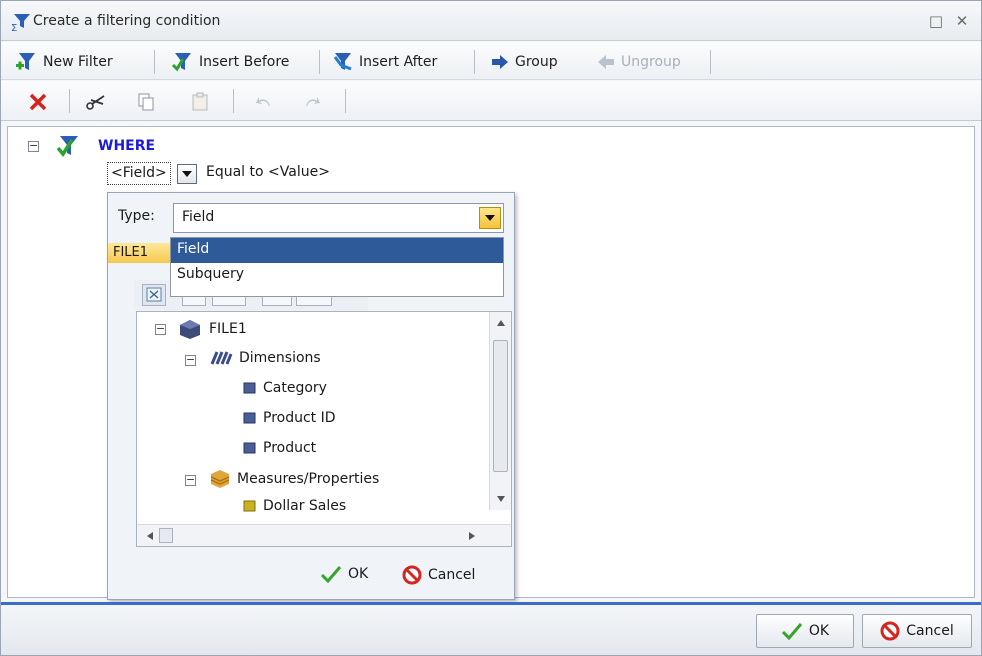 The height and width of the screenshot is (656, 982). I want to click on cancel-button: Cancel, so click(917, 631).